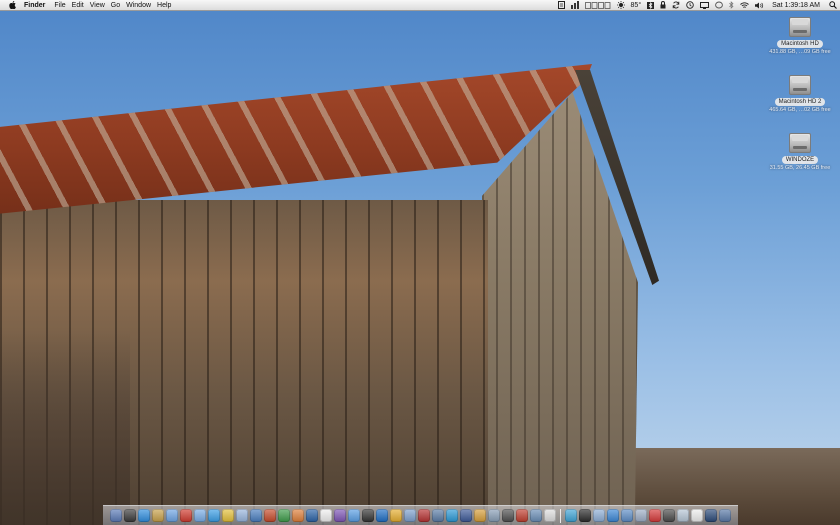  I want to click on sync-status-icon, so click(719, 5).